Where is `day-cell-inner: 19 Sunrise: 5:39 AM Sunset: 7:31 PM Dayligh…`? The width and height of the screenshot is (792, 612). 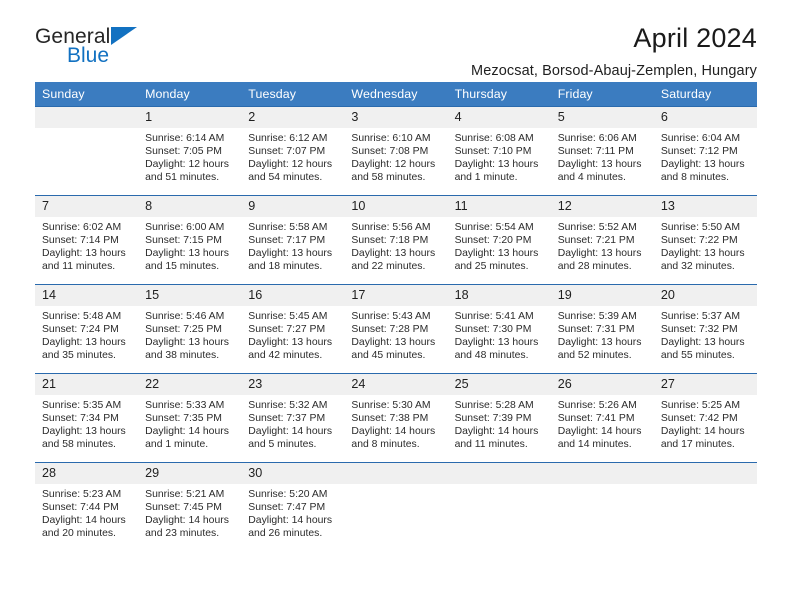 day-cell-inner: 19 Sunrise: 5:39 AM Sunset: 7:31 PM Dayligh… is located at coordinates (602, 329).